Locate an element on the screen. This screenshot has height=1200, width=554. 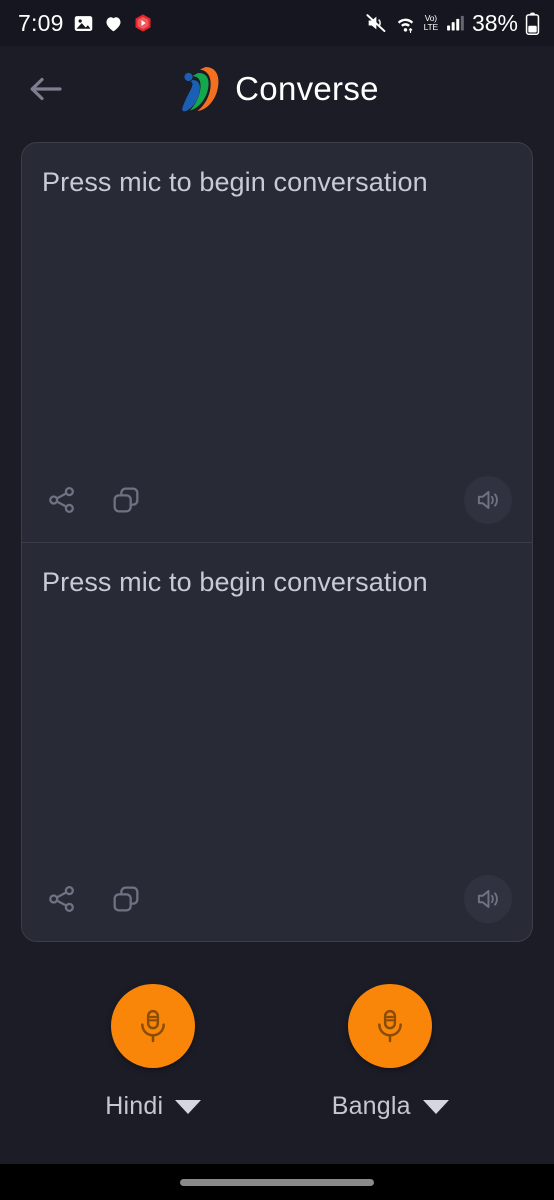
app-bar: Converse is located at coordinates (277, 89).